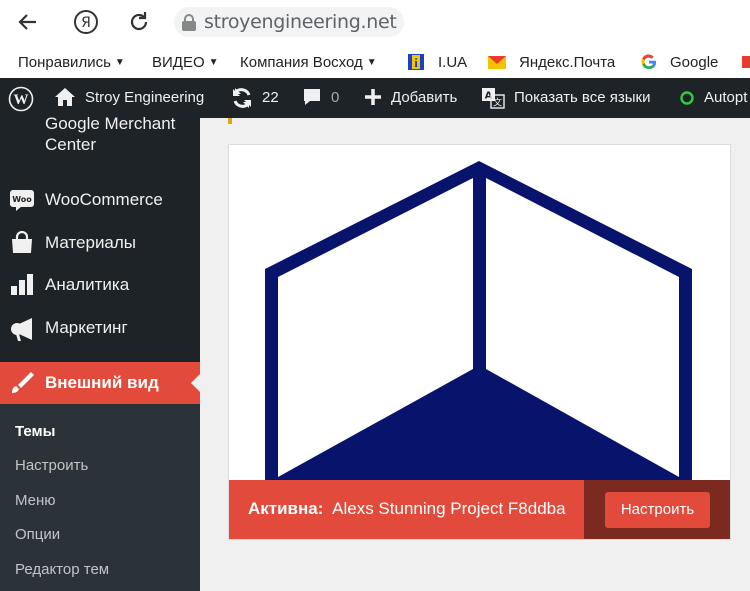 The width and height of the screenshot is (750, 591). Describe the element at coordinates (687, 100) in the screenshot. I see `status-circle-icon` at that location.